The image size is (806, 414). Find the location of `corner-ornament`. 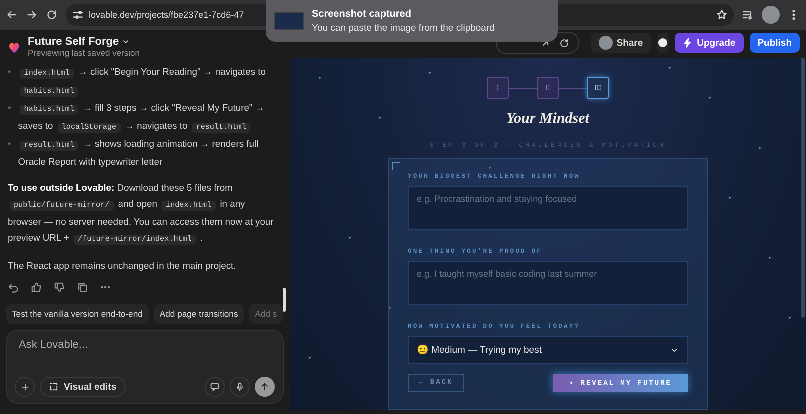

corner-ornament is located at coordinates (396, 166).